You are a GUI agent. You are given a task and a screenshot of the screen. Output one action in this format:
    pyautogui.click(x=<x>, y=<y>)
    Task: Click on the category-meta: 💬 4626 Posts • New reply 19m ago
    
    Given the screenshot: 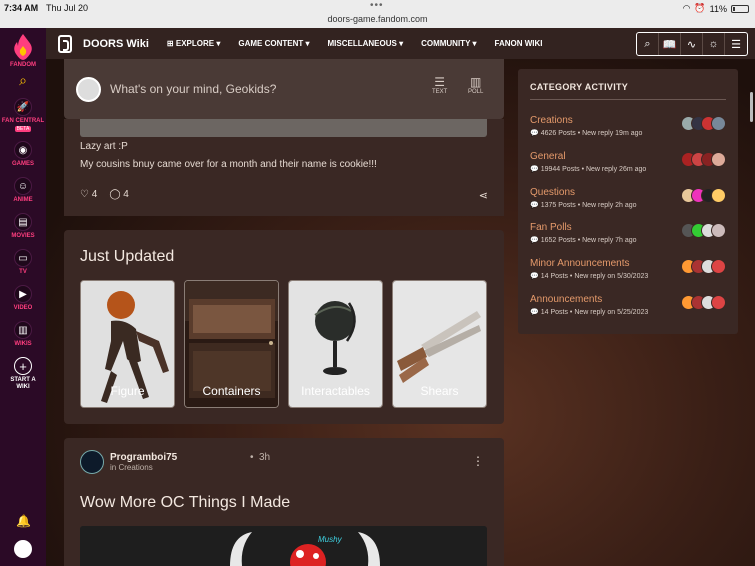 What is the action you would take?
    pyautogui.click(x=586, y=133)
    